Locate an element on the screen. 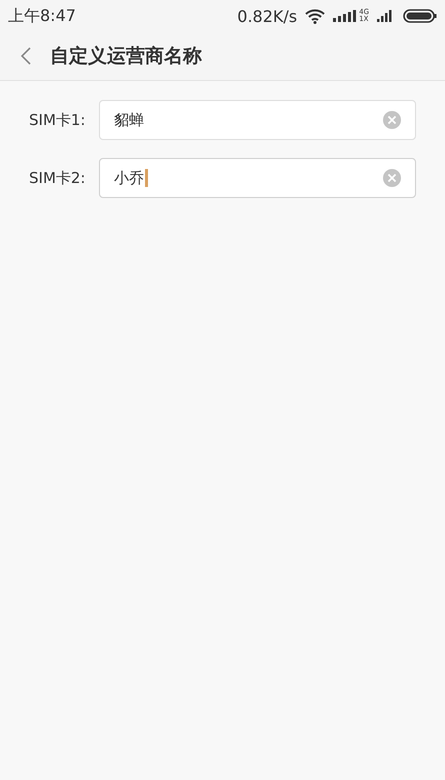 The height and width of the screenshot is (780, 445). field-label: SIM卡1: is located at coordinates (57, 120).